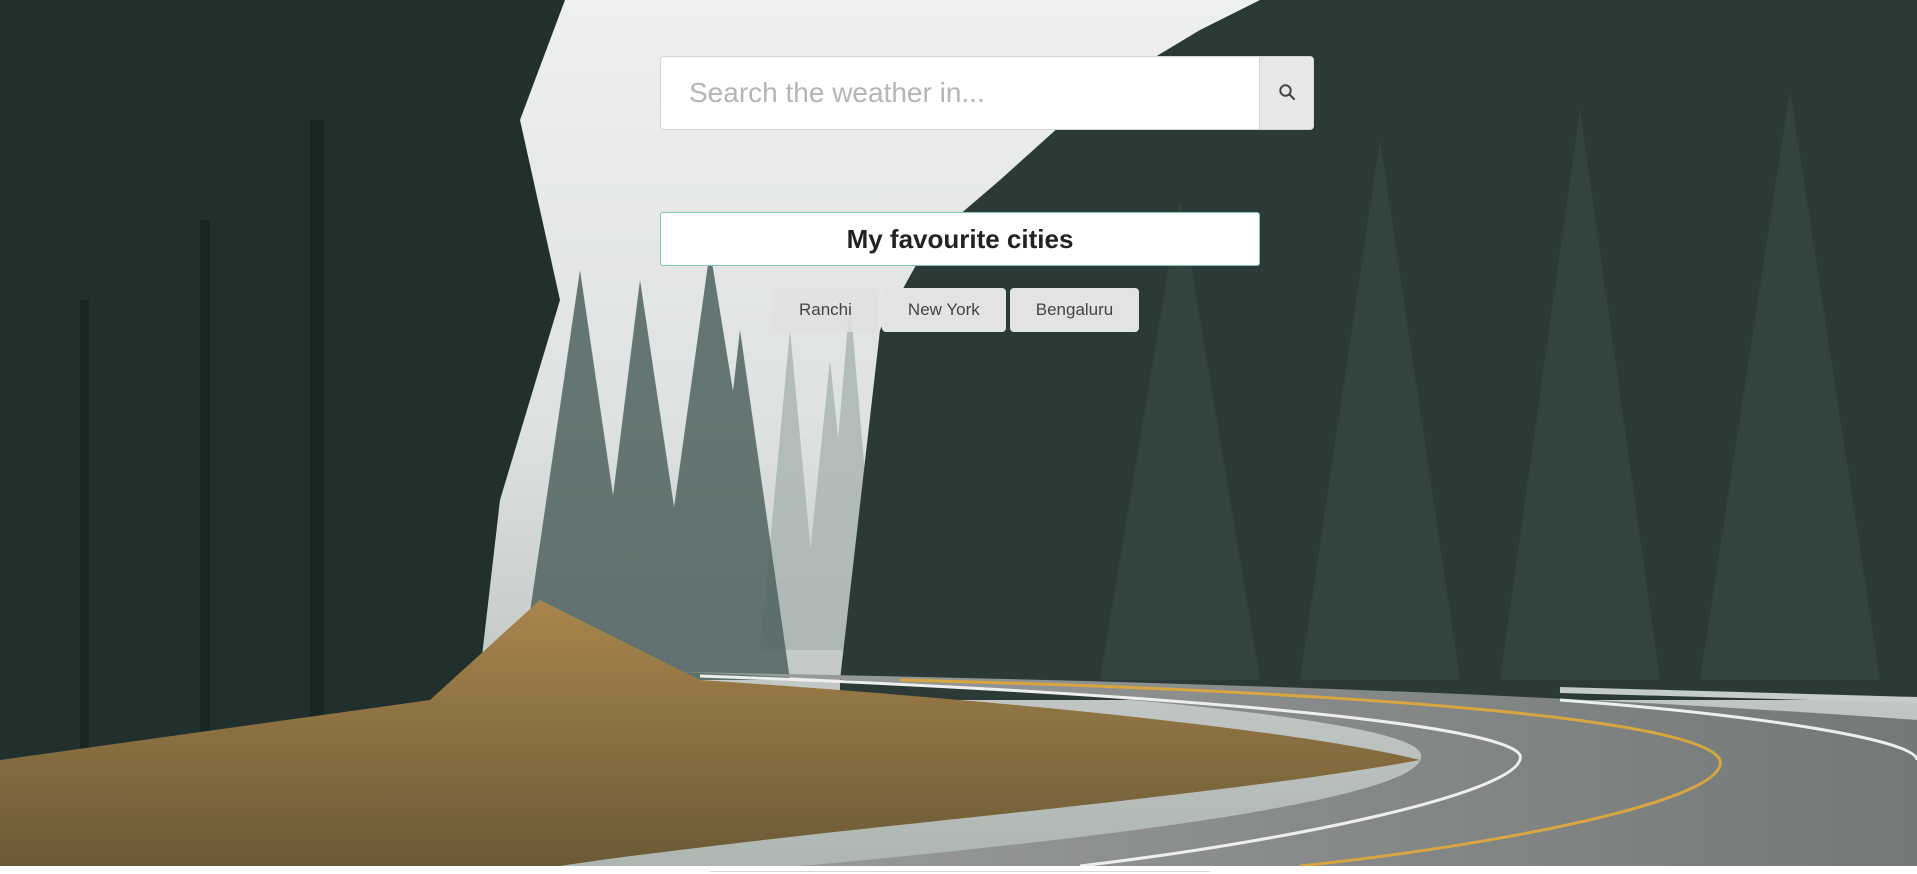  Describe the element at coordinates (825, 310) in the screenshot. I see `city-button-ranchi: Ranchi` at that location.